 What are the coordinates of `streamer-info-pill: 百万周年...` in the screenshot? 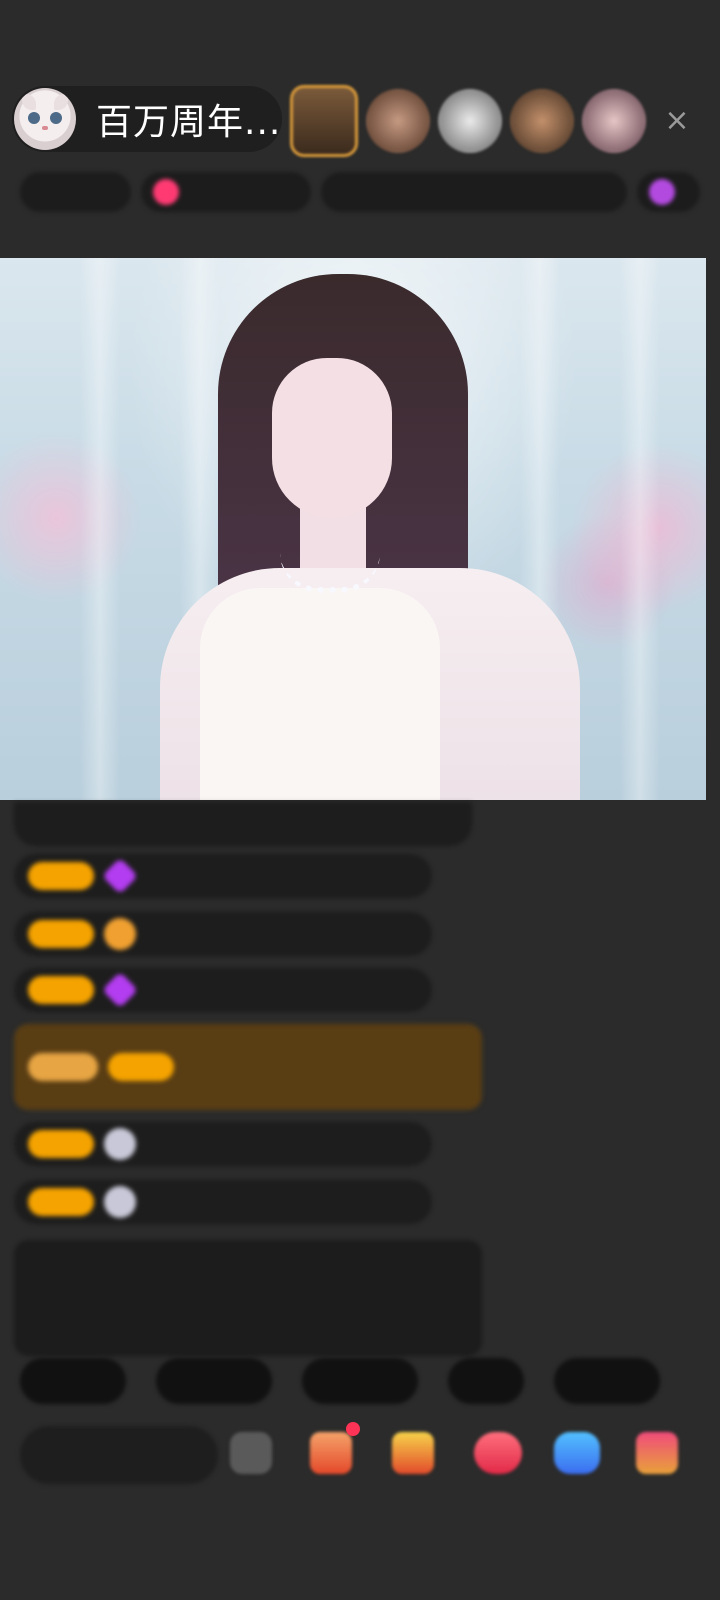 It's located at (147, 119).